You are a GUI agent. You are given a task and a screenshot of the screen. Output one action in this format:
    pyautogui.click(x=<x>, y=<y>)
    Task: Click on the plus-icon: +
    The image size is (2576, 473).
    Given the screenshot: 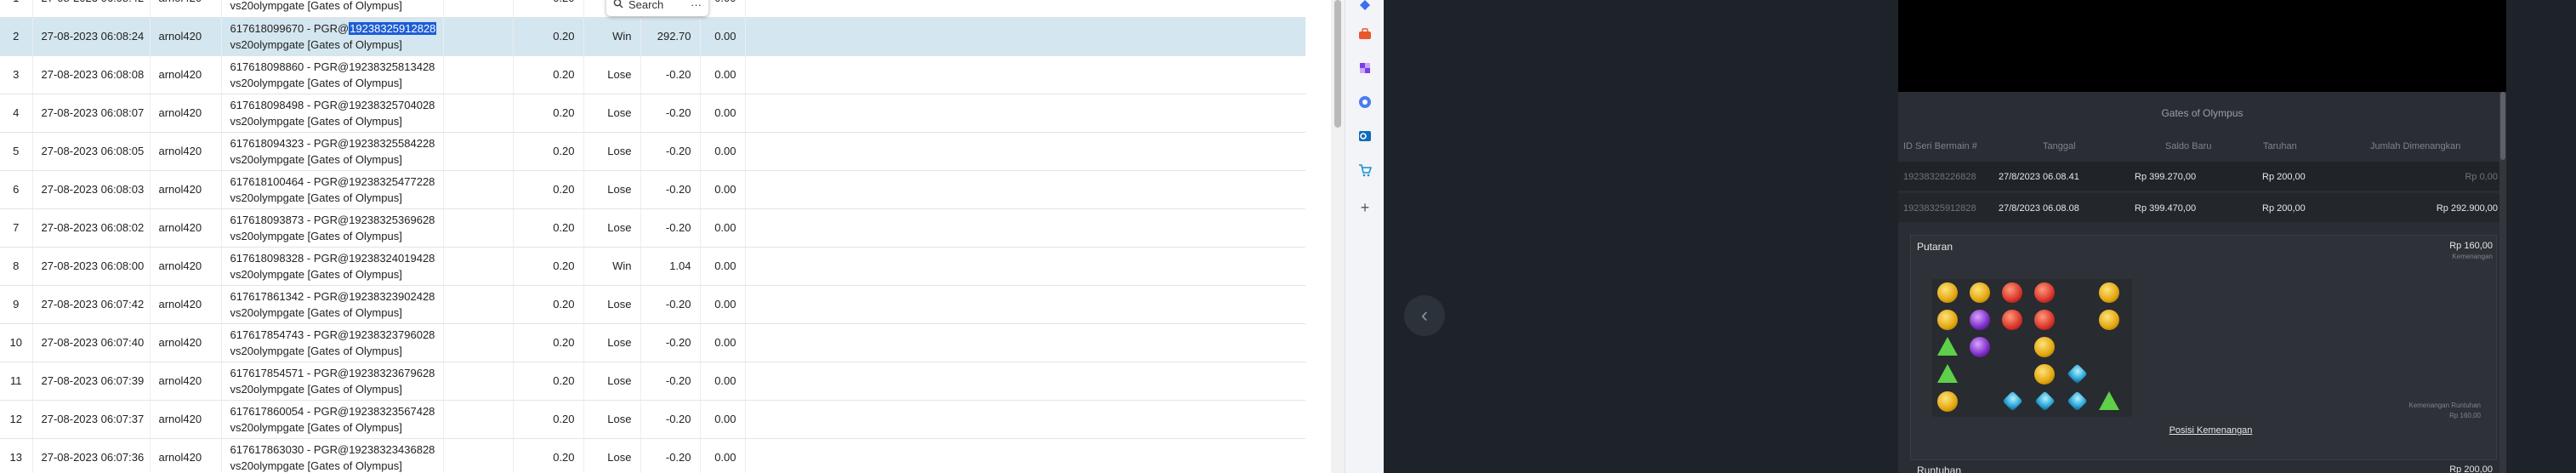 What is the action you would take?
    pyautogui.click(x=1364, y=207)
    